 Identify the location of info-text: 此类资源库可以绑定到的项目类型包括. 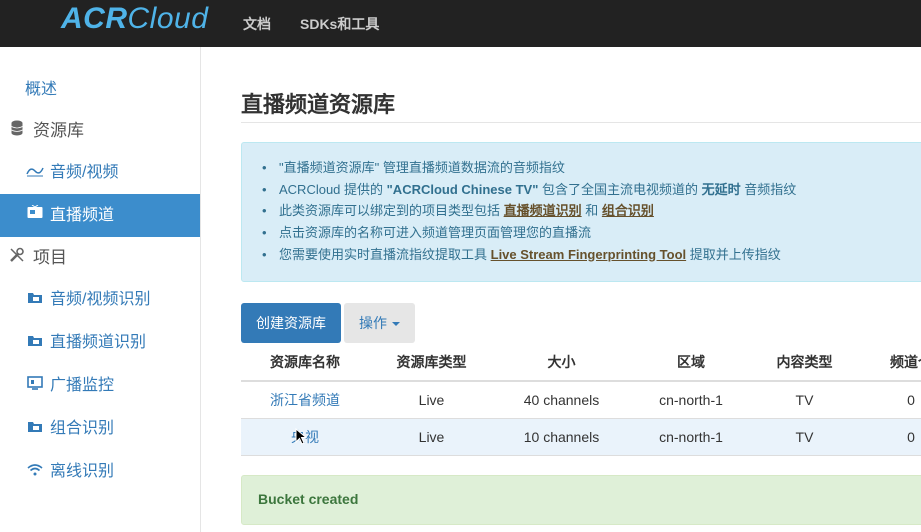
(391, 211).